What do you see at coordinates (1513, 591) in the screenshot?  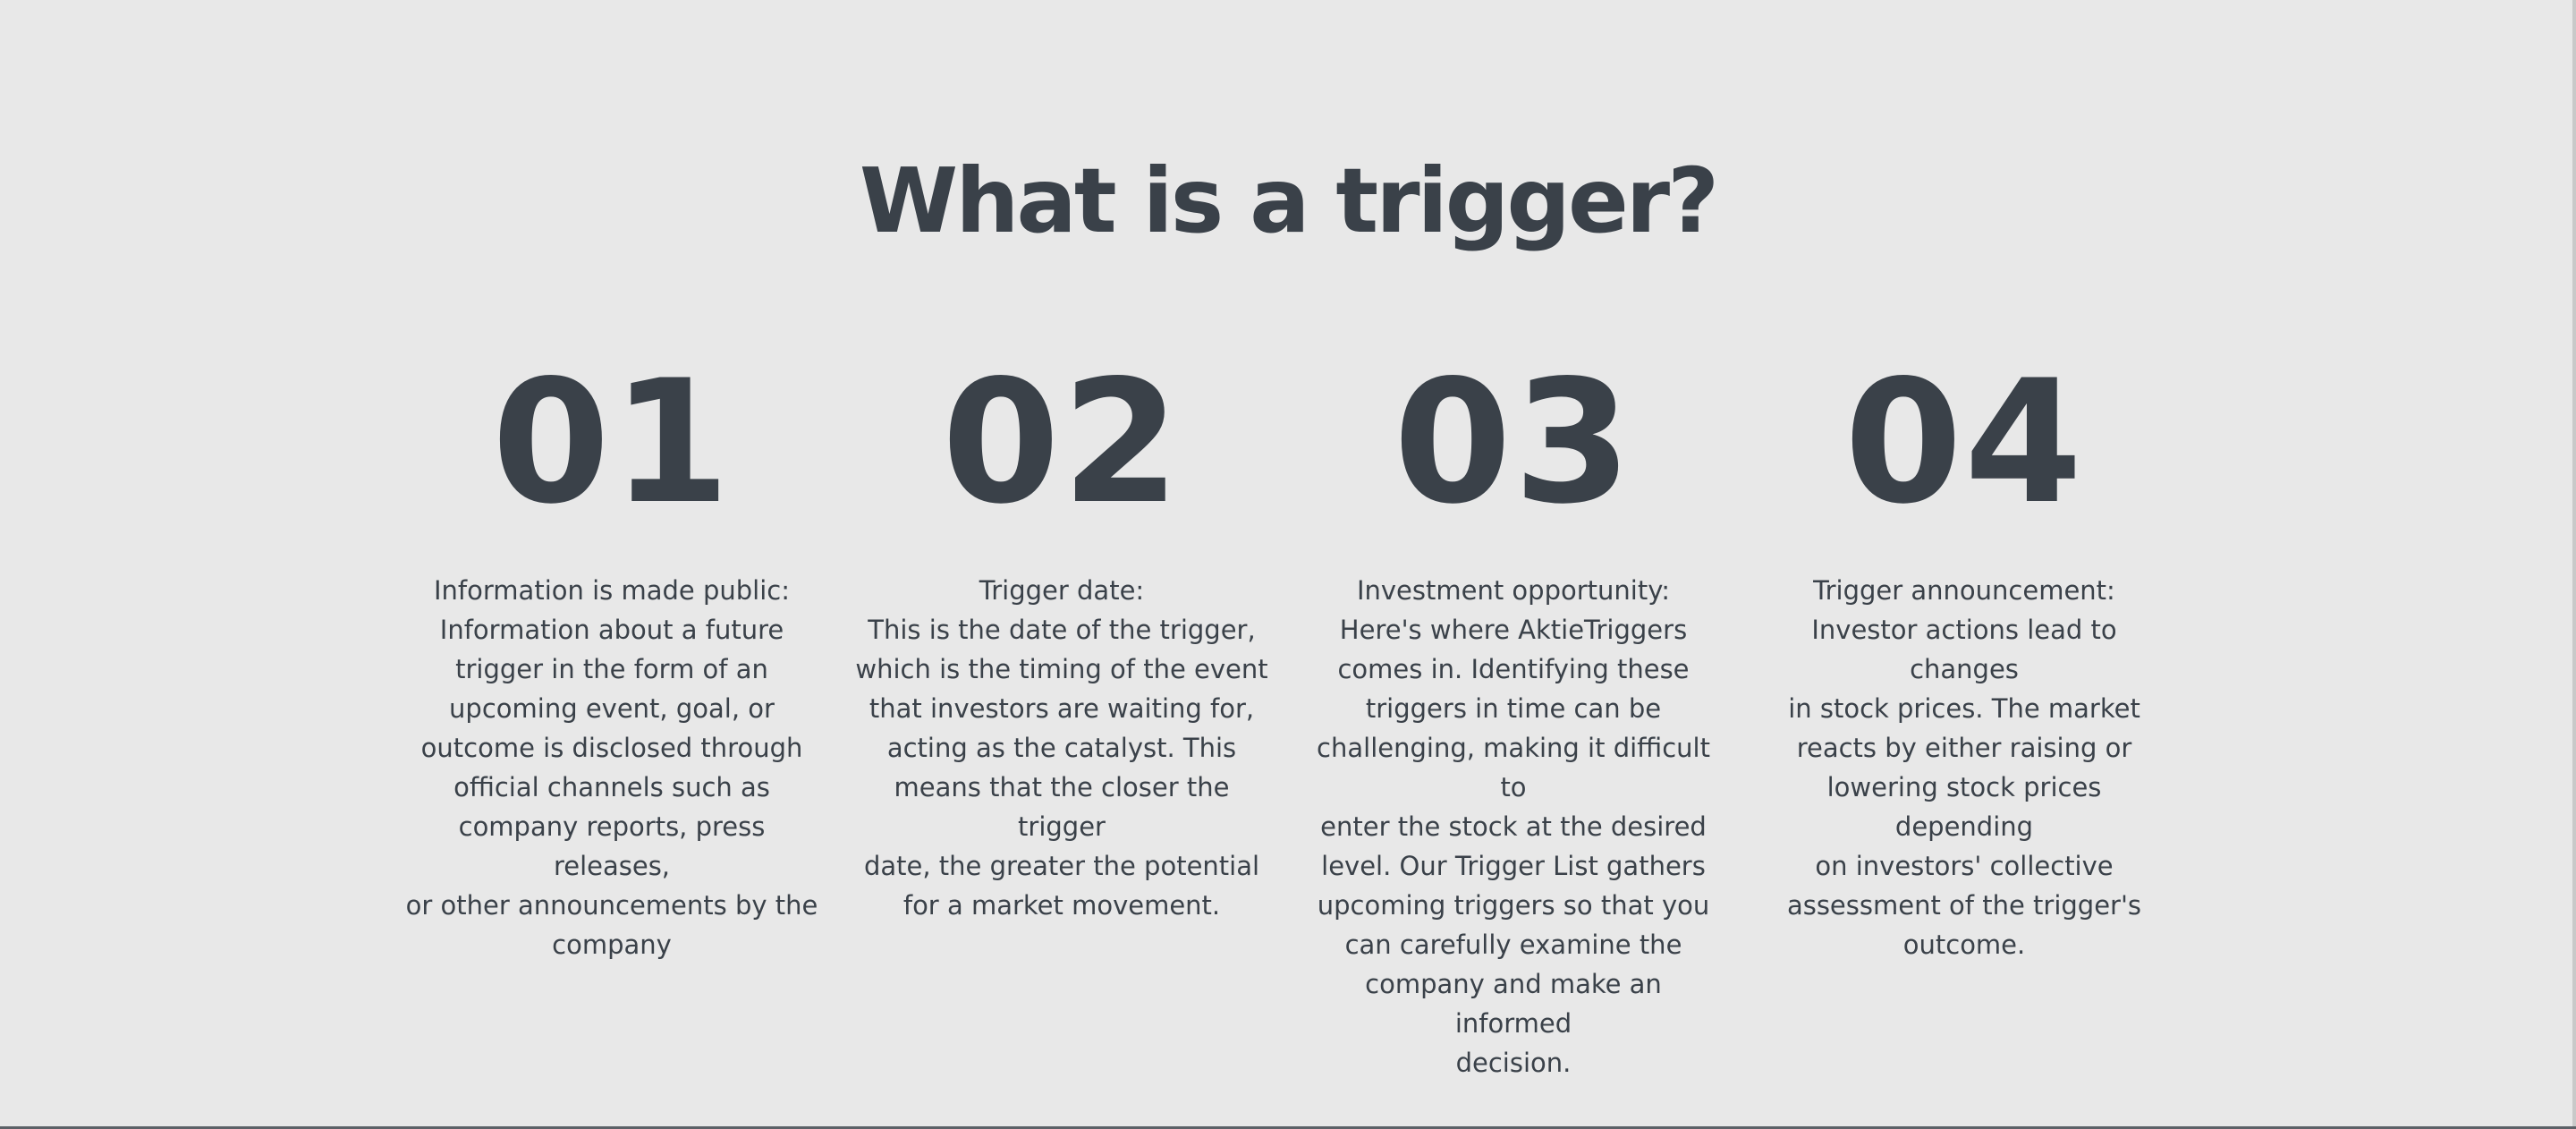 I see `step-description-line: Investment opportunity:` at bounding box center [1513, 591].